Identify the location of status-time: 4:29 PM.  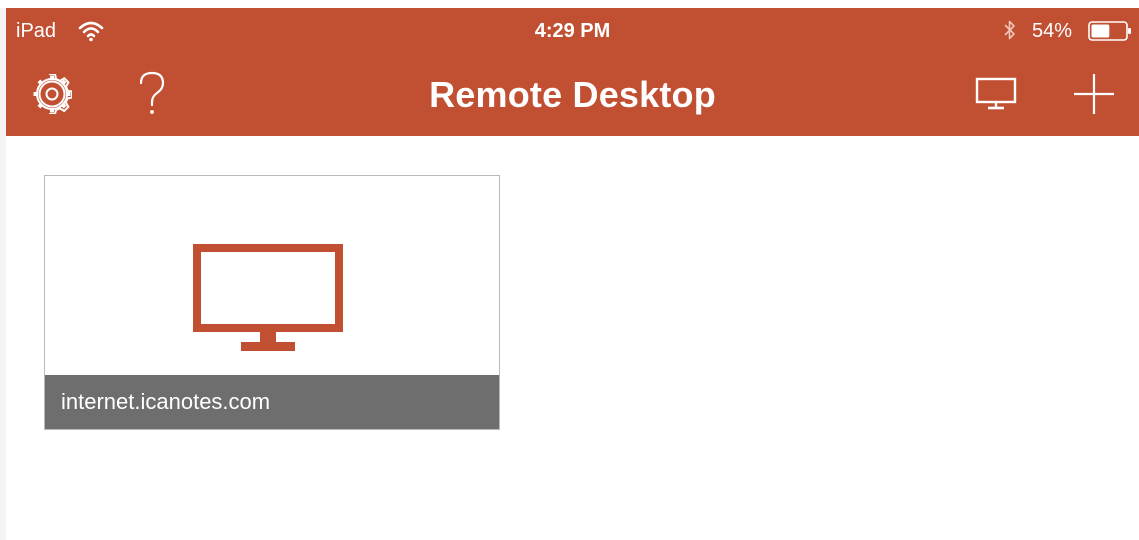
(572, 31).